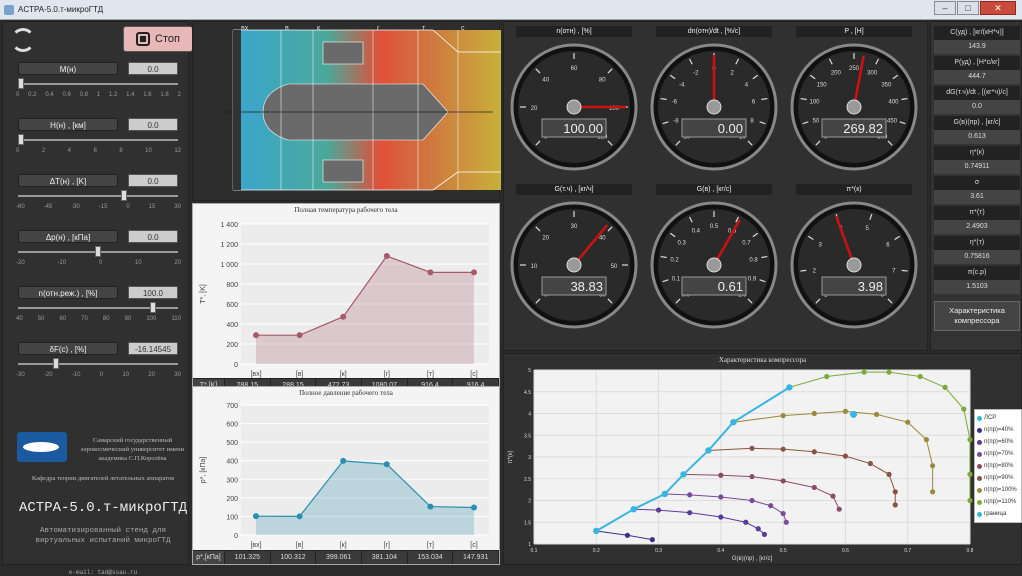 This screenshot has height=576, width=1022. What do you see at coordinates (977, 93) in the screenshot?
I see `output-param-label: dG(т.ч)/dt , [(кг*ч)/c]` at bounding box center [977, 93].